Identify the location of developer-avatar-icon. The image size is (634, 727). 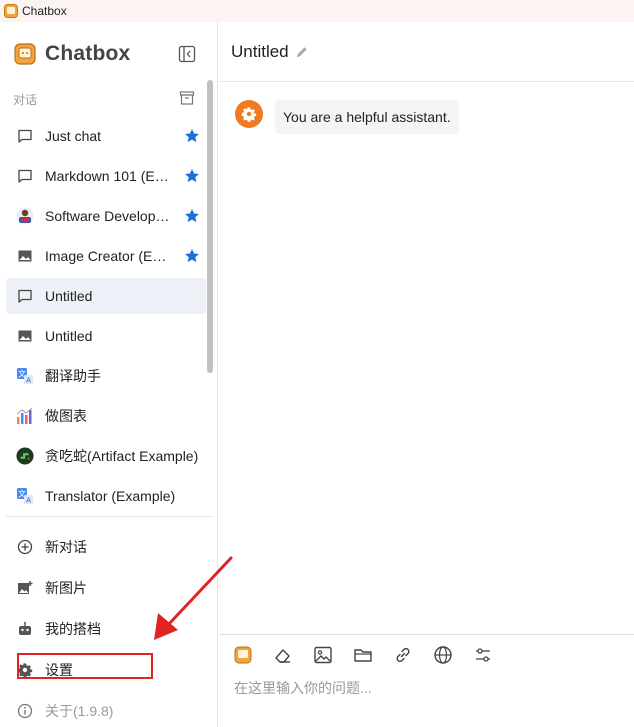
(25, 216).